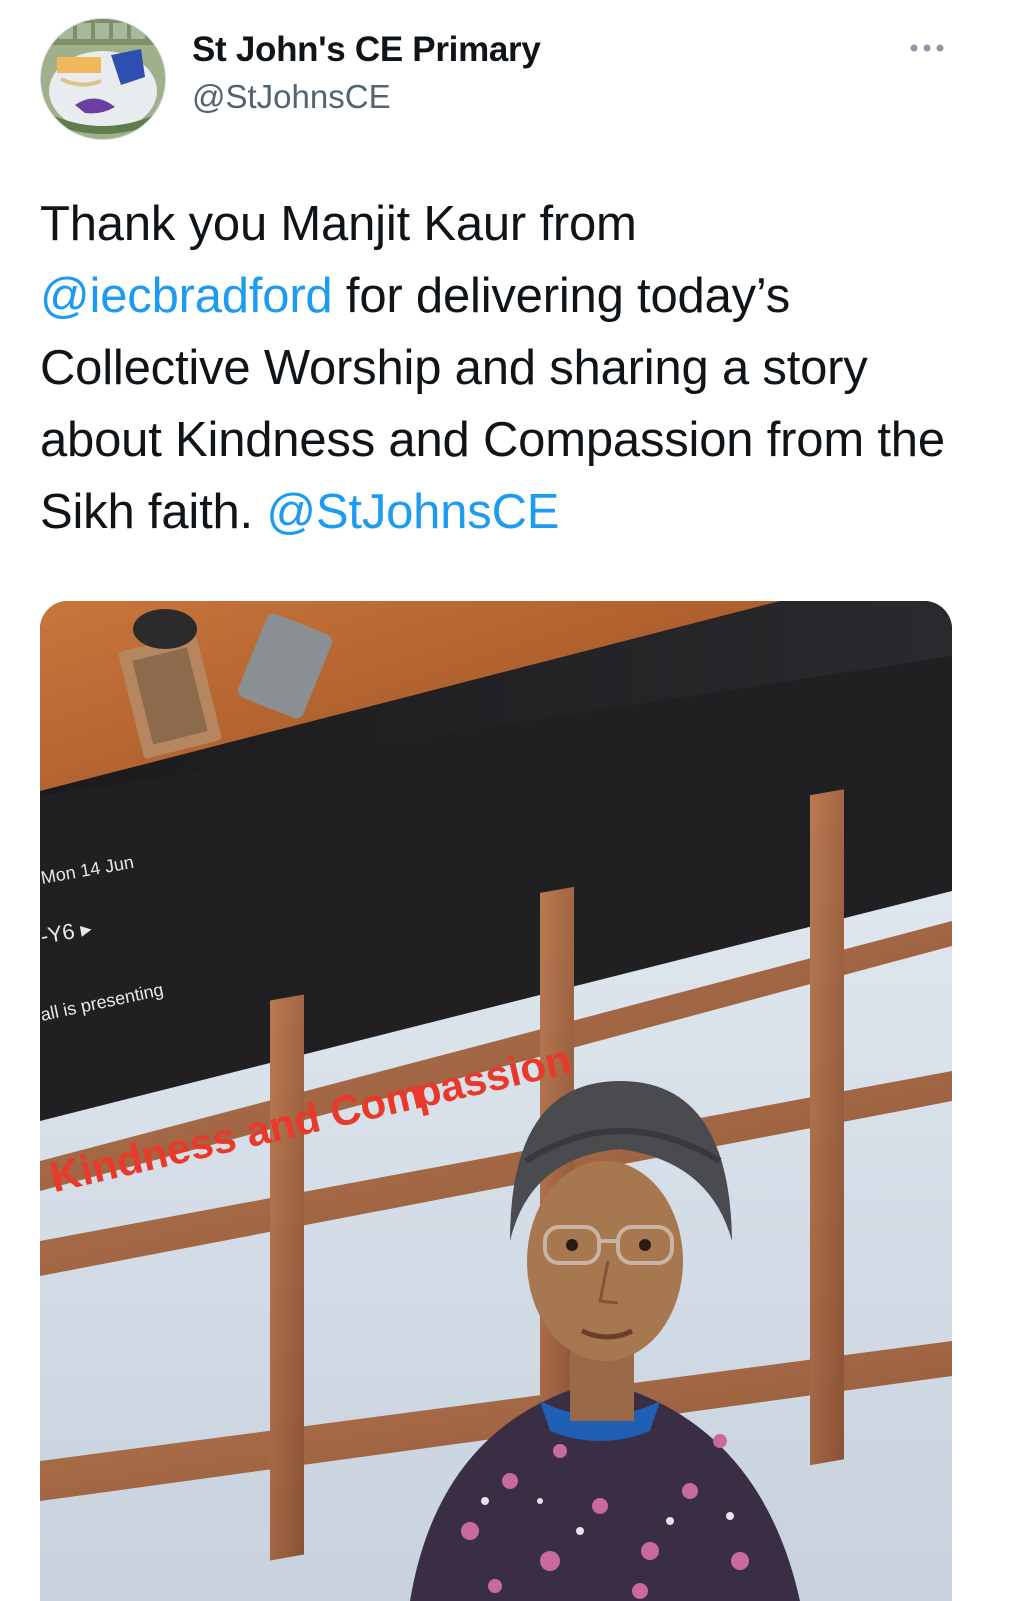 The image size is (1012, 1601). I want to click on tweet-text-part-1: Thank you Manjit Kaur from, so click(338, 224).